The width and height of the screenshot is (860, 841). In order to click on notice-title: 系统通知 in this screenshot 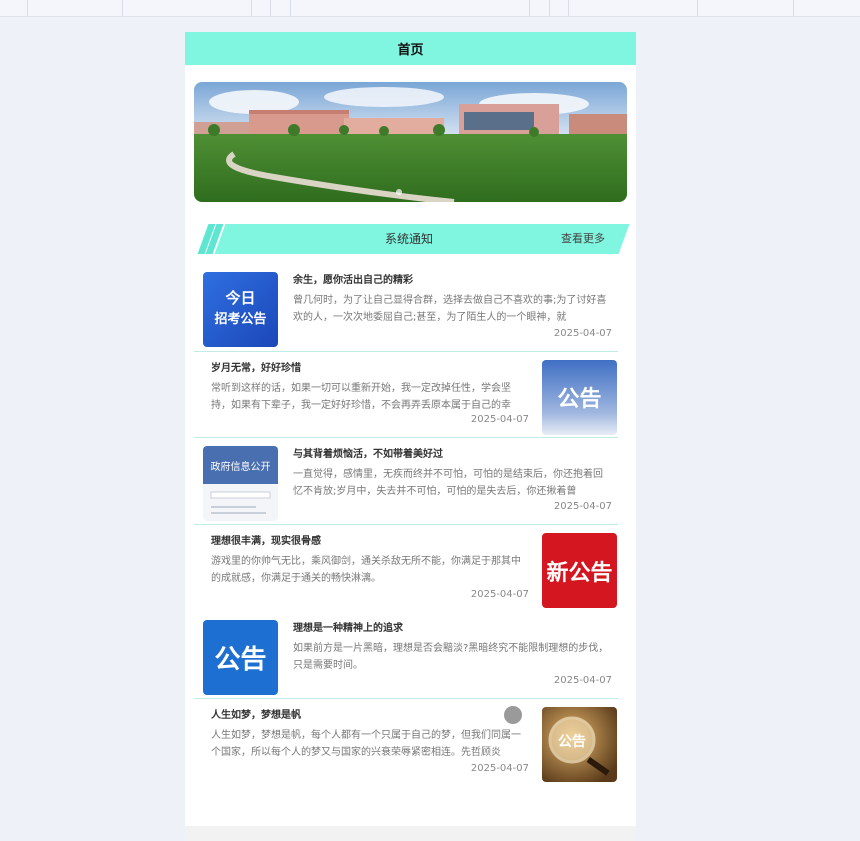, I will do `click(408, 239)`.